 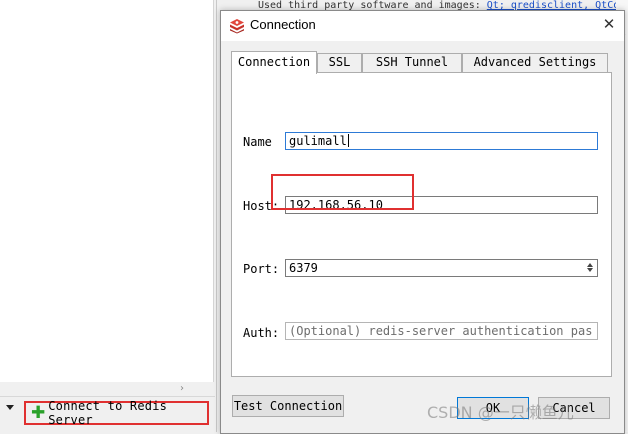 I want to click on scroll-right-arrow-icon: ›, so click(x=182, y=388).